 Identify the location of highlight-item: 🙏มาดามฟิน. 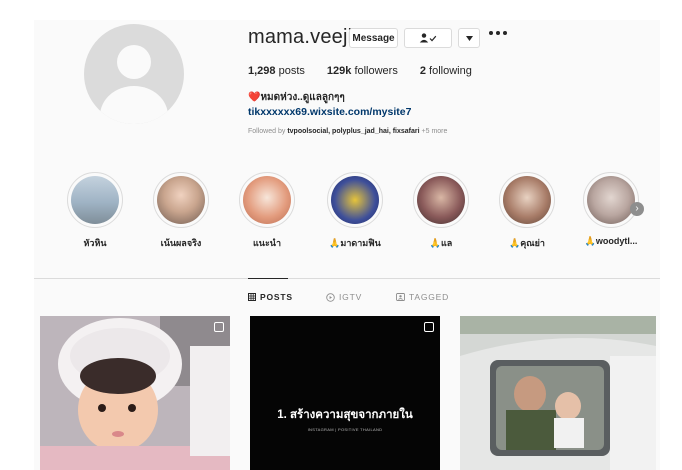
(355, 211).